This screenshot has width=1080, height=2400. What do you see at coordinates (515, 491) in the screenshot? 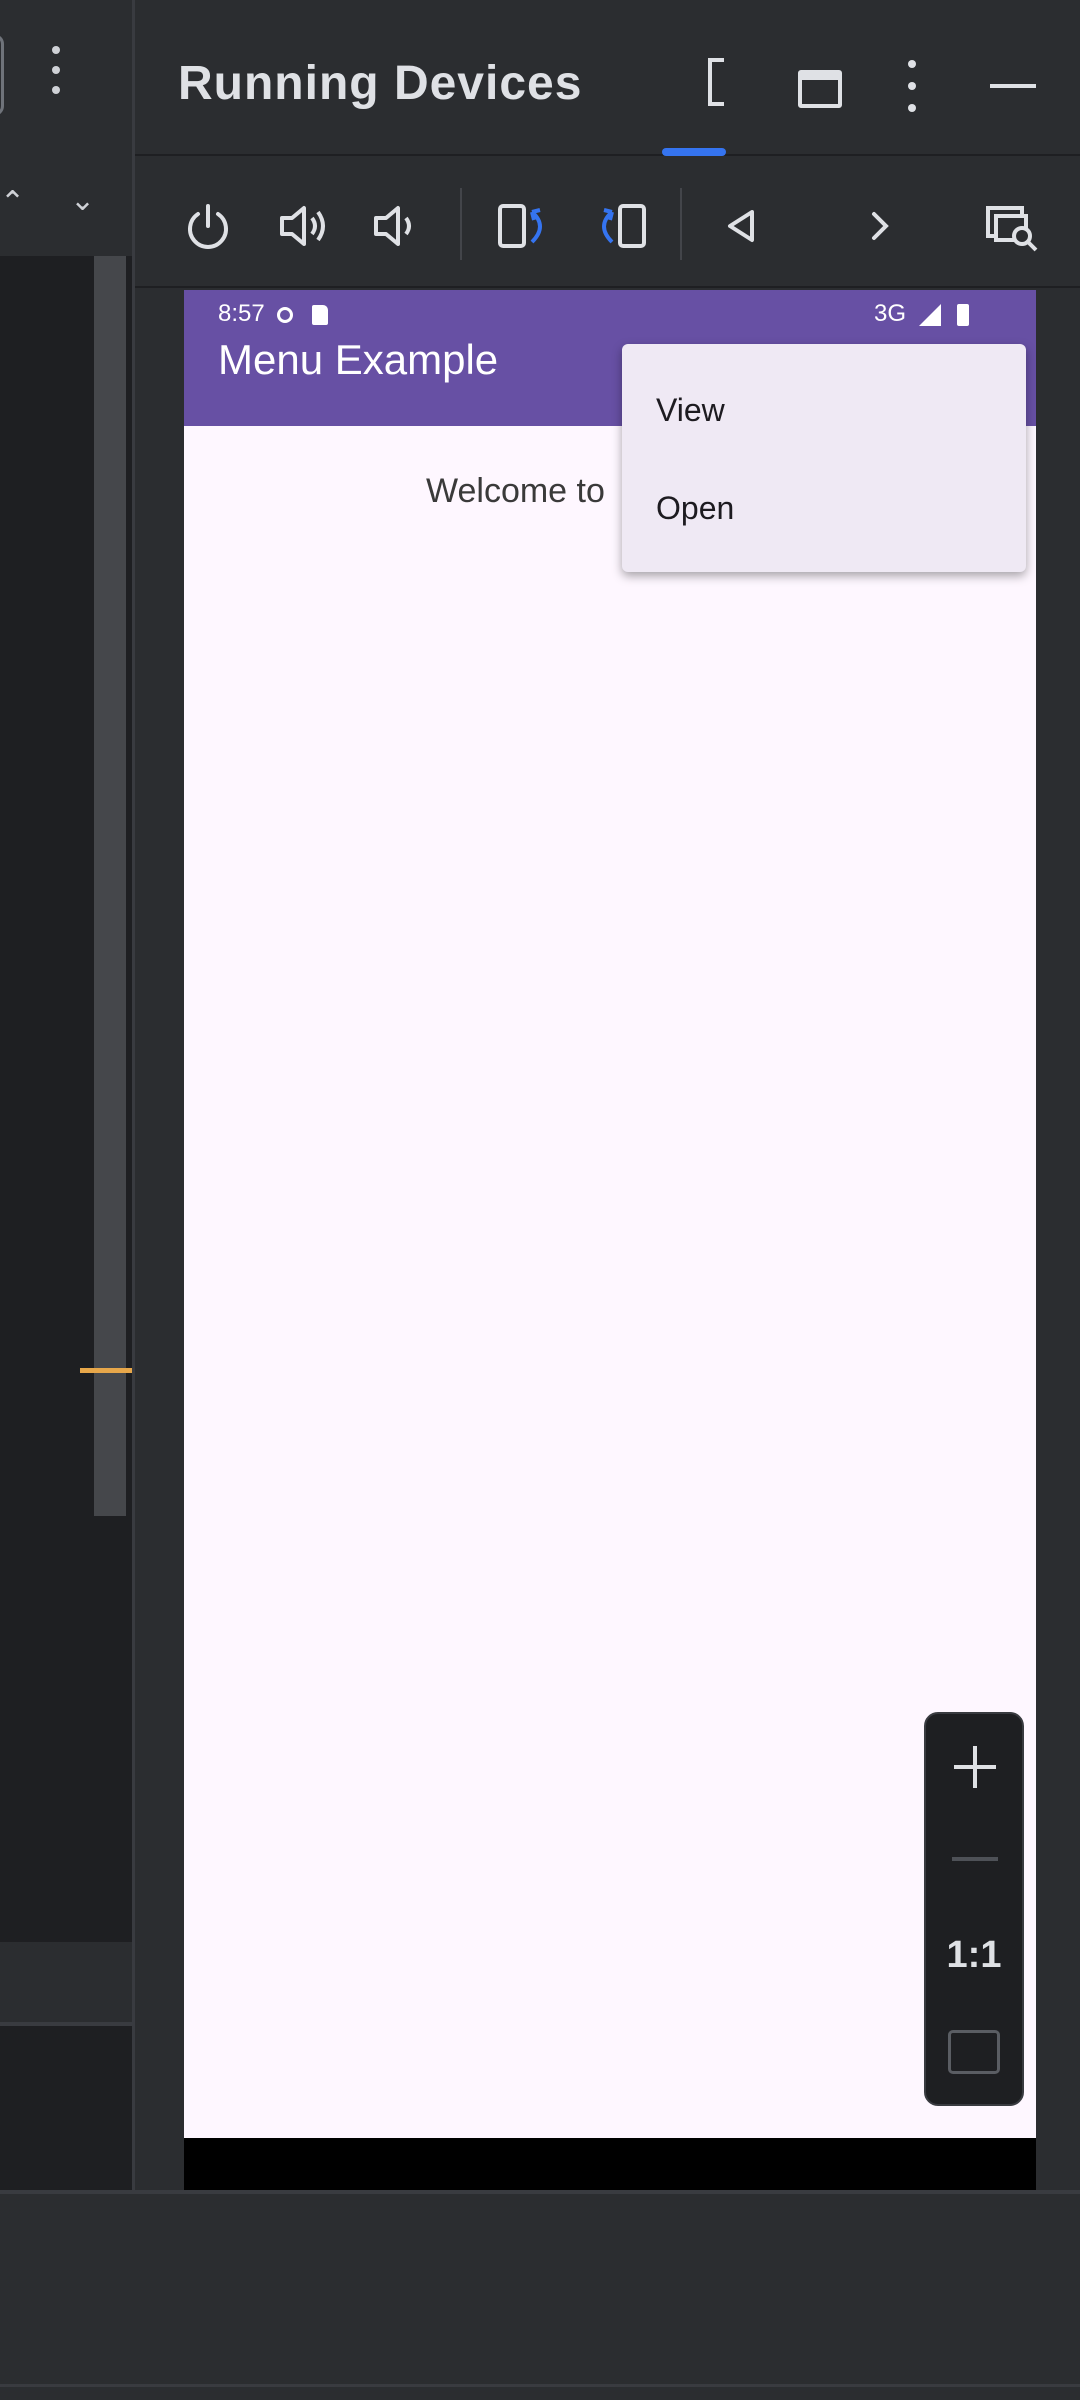
I see `welcome-text: Welcome to` at bounding box center [515, 491].